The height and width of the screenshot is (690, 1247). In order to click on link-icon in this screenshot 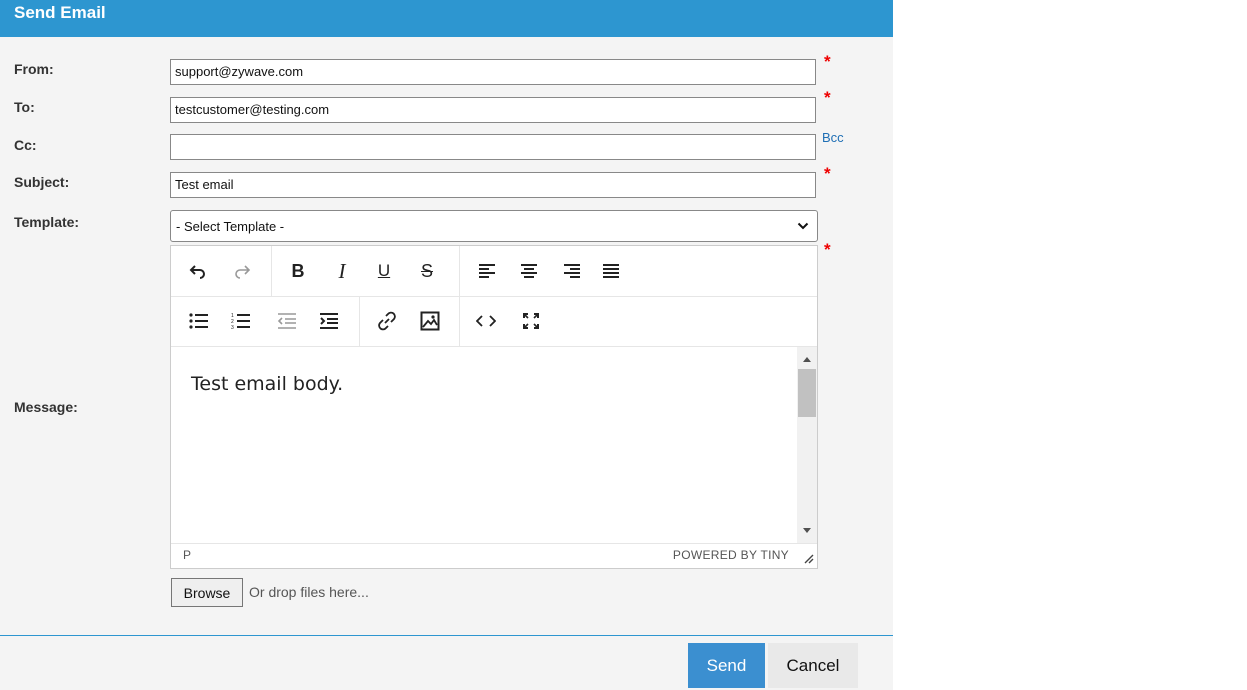, I will do `click(387, 321)`.